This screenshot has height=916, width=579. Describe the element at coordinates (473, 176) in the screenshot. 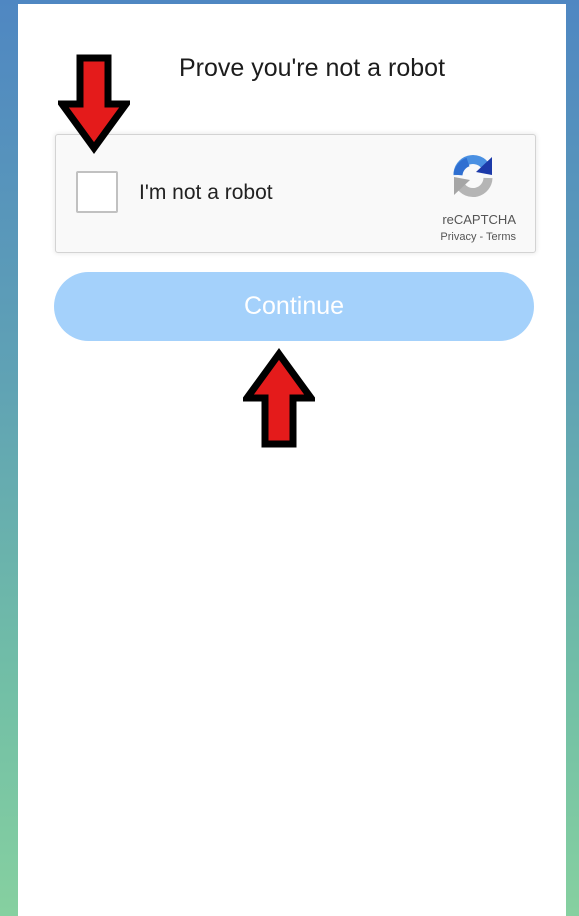

I see `recaptcha-logo-icon` at that location.